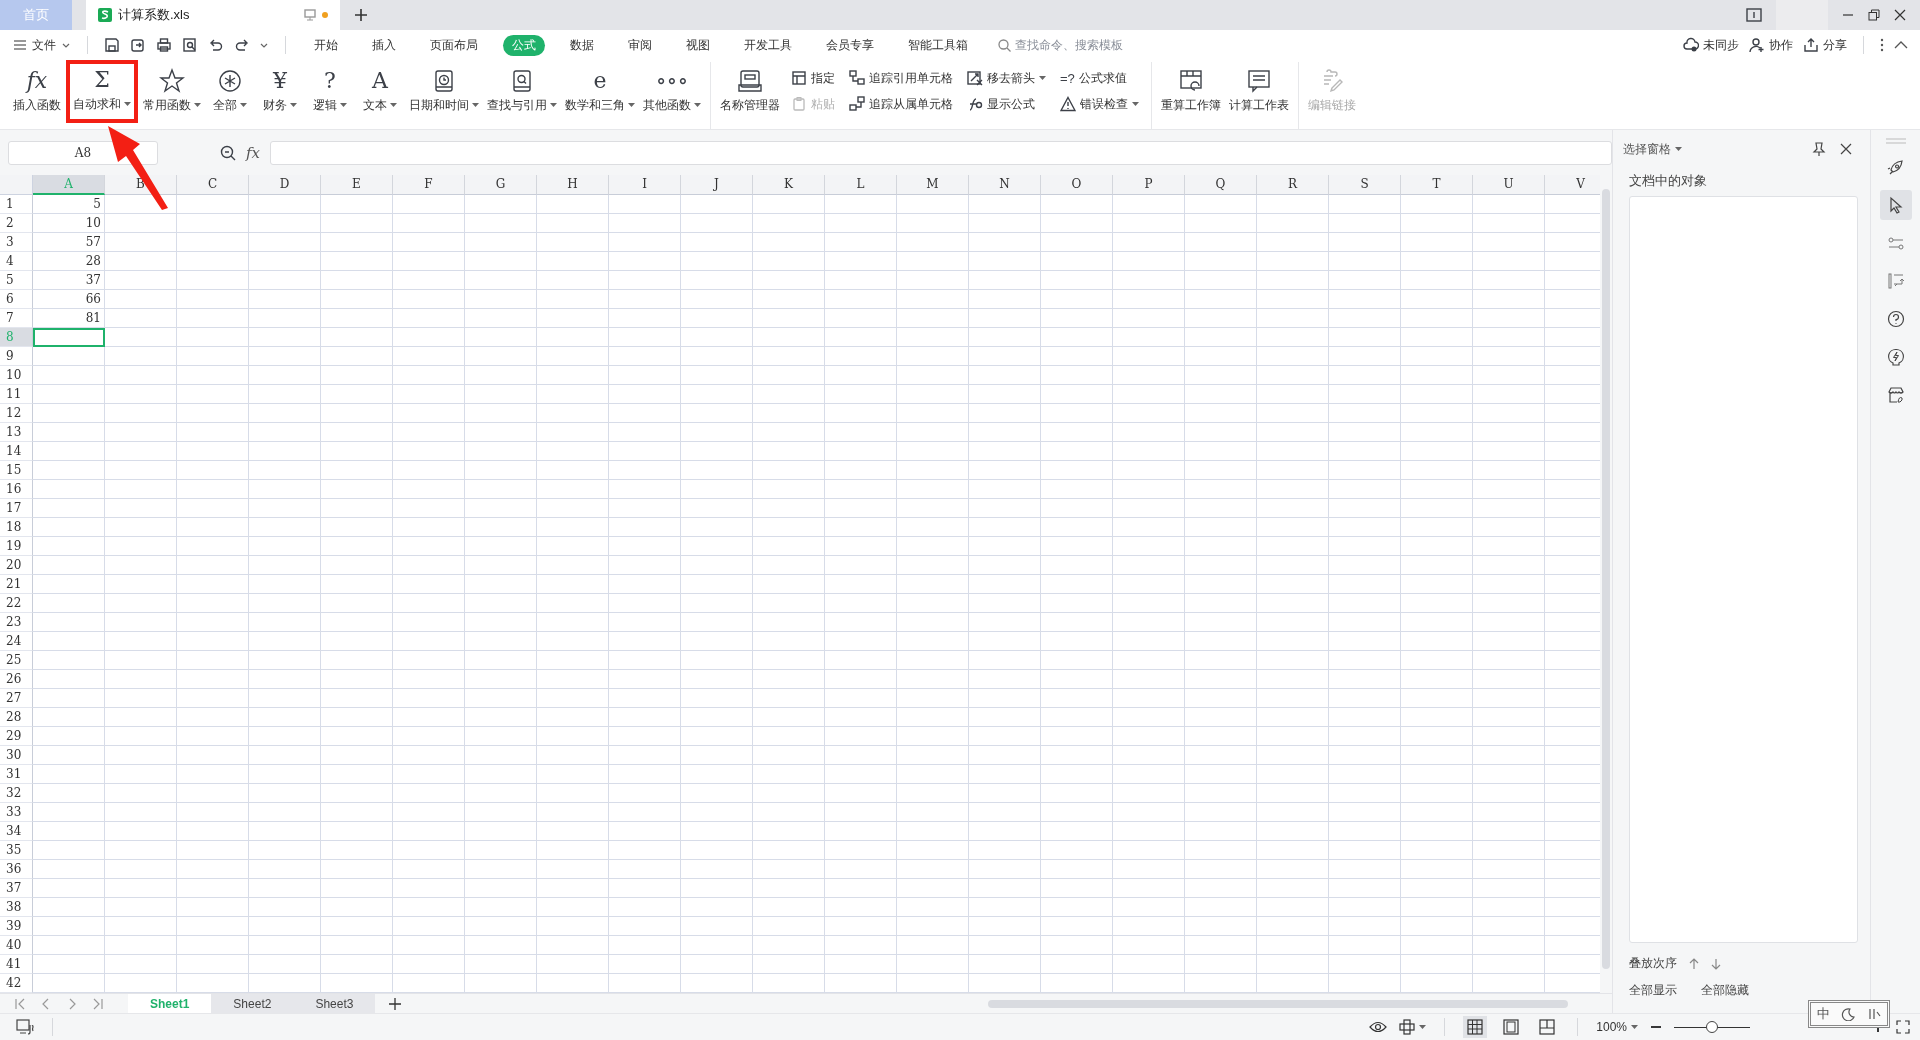 The height and width of the screenshot is (1040, 1920). I want to click on view-button, so click(1475, 1027).